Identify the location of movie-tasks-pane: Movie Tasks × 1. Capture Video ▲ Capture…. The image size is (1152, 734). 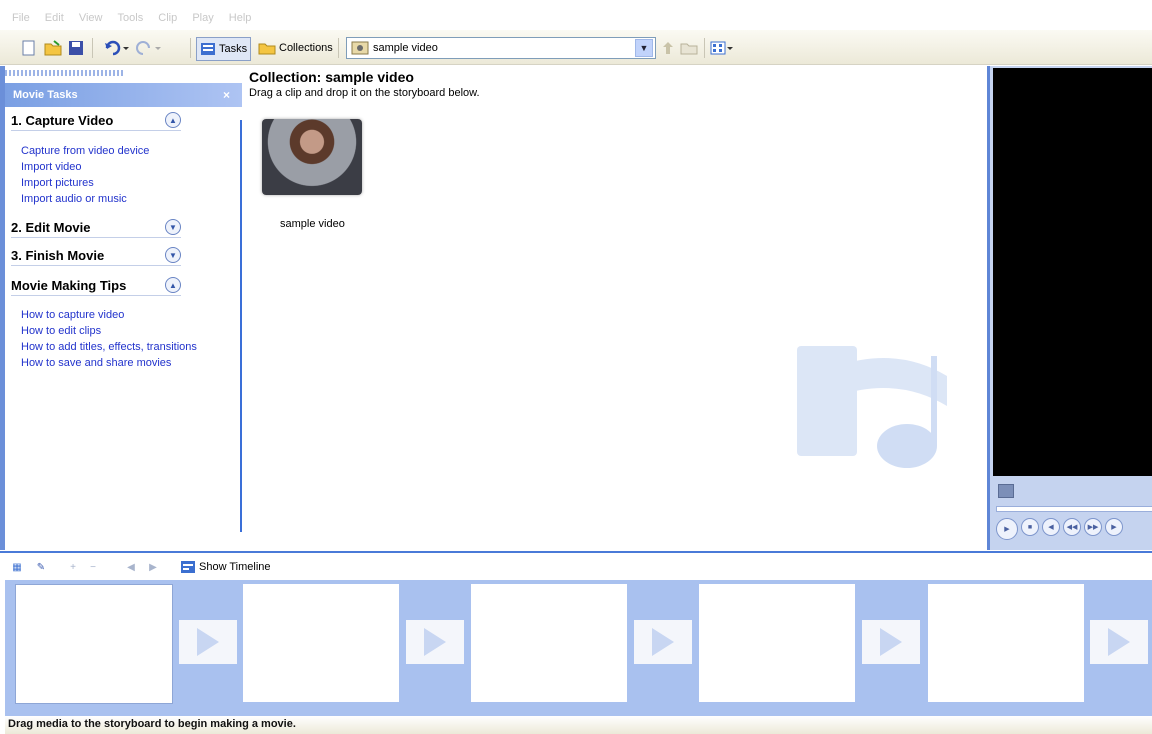
(122, 308).